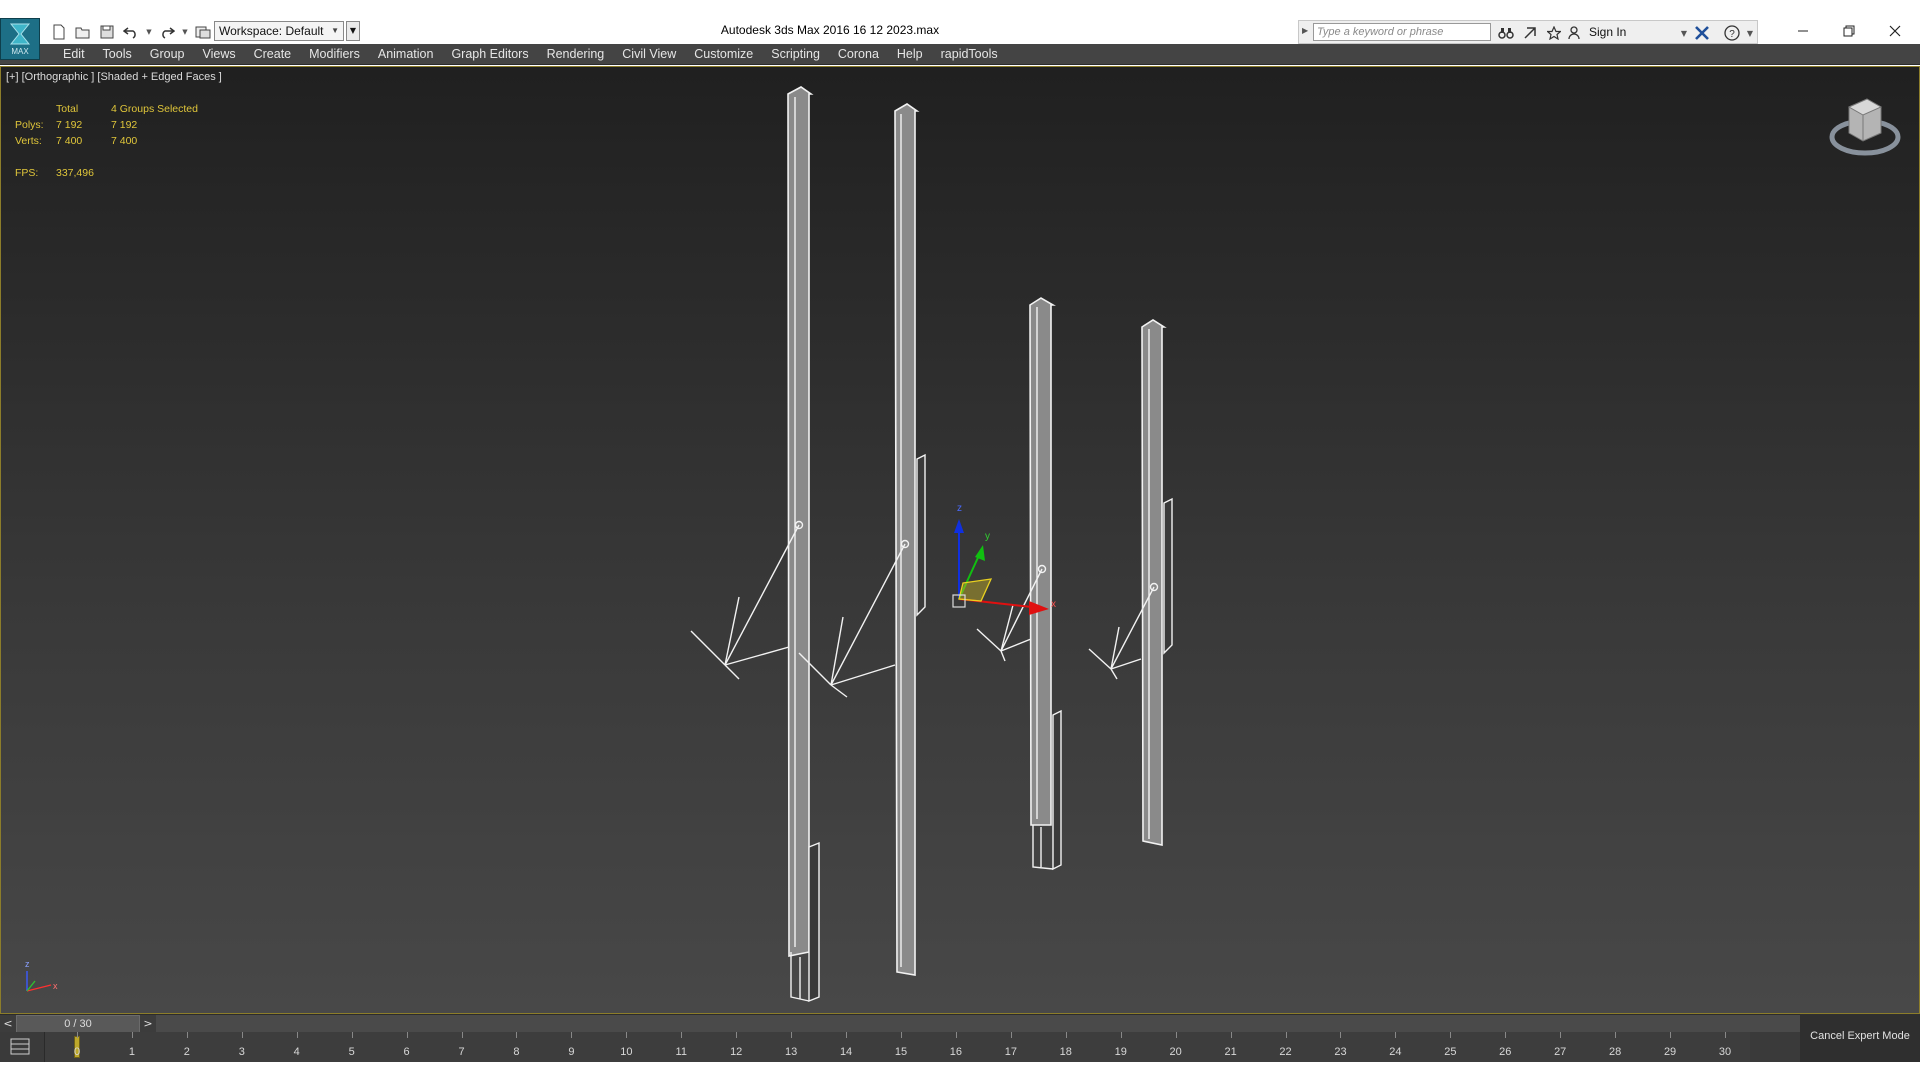  Describe the element at coordinates (969, 54) in the screenshot. I see `menu-rapidtools: rapidTools` at that location.